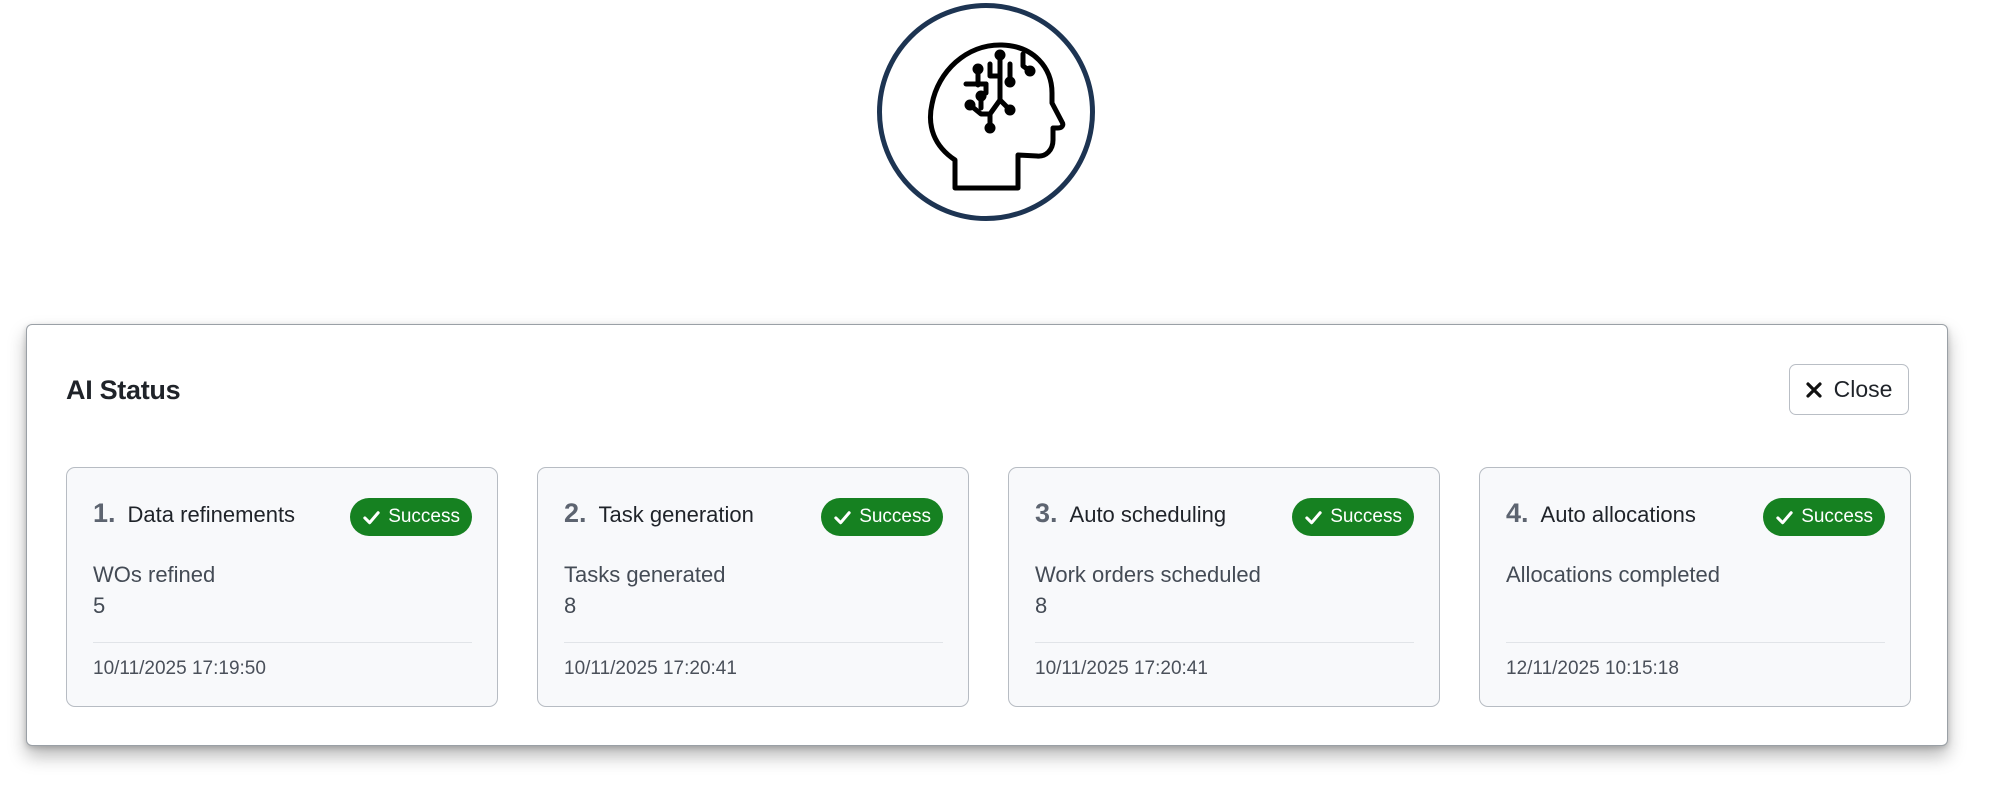 The width and height of the screenshot is (2000, 800). What do you see at coordinates (1148, 574) in the screenshot?
I see `metric-label: Work orders scheduled` at bounding box center [1148, 574].